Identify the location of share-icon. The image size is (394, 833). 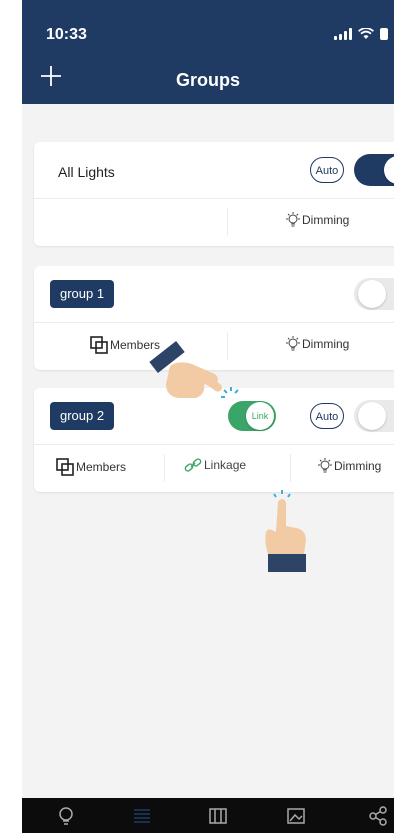
(378, 816).